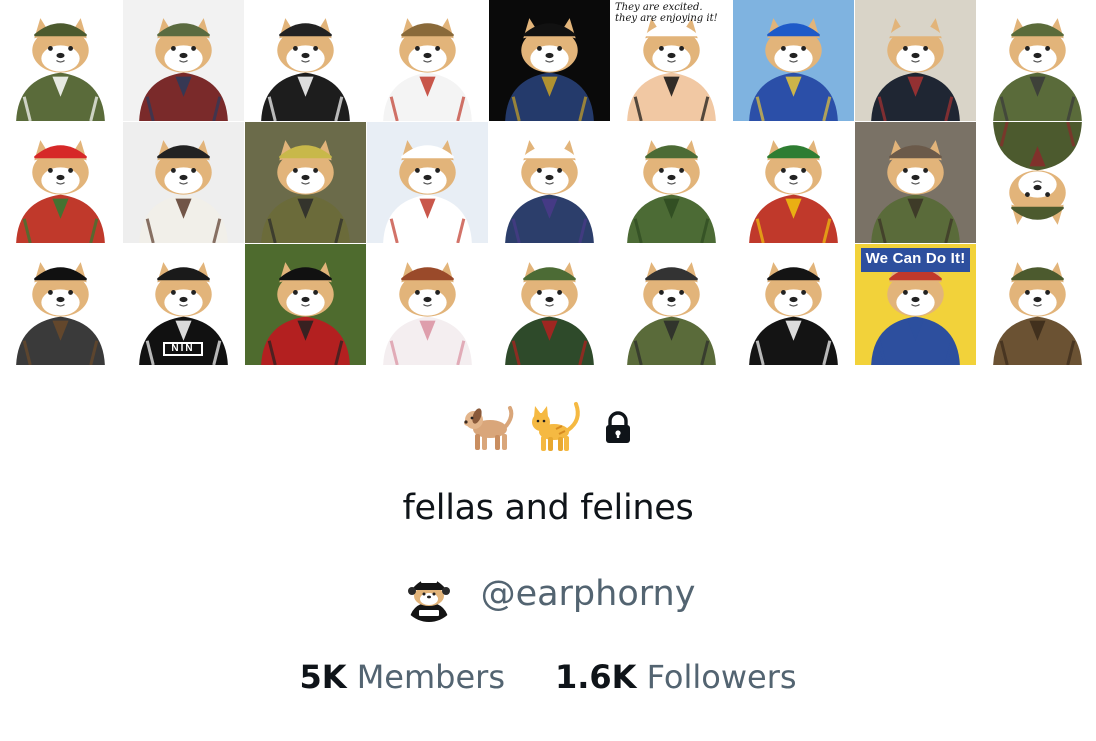  I want to click on members-label: Members, so click(430, 677).